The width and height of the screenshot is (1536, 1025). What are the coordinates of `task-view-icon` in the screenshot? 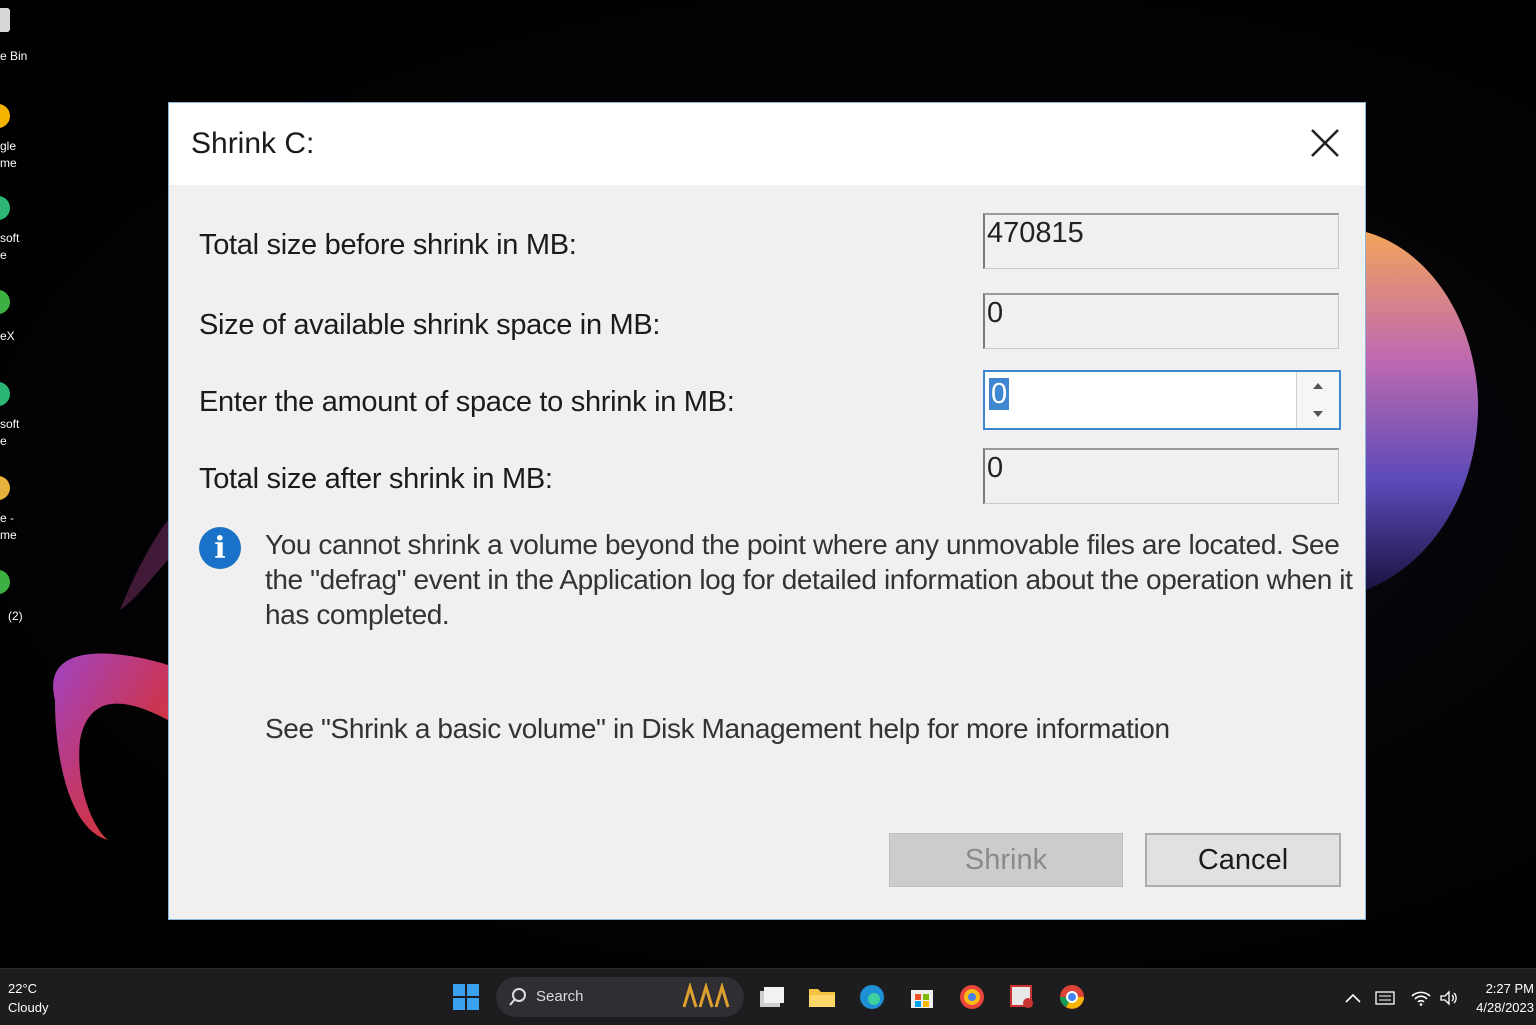 It's located at (772, 997).